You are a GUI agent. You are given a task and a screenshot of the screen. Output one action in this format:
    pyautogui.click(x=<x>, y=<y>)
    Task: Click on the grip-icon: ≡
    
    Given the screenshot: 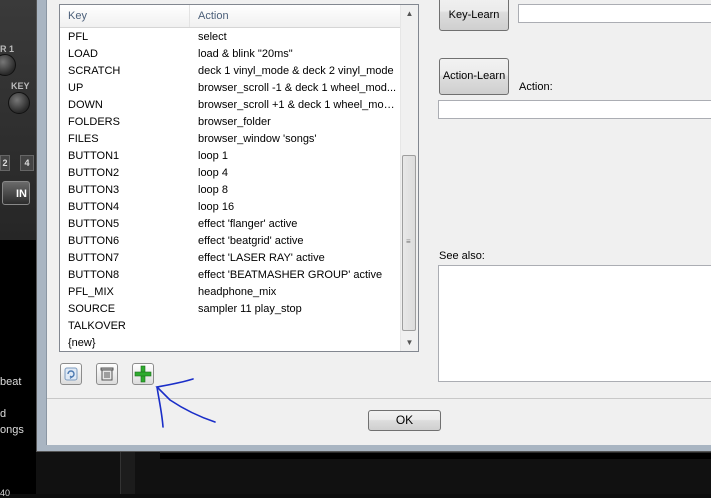 What is the action you would take?
    pyautogui.click(x=408, y=241)
    